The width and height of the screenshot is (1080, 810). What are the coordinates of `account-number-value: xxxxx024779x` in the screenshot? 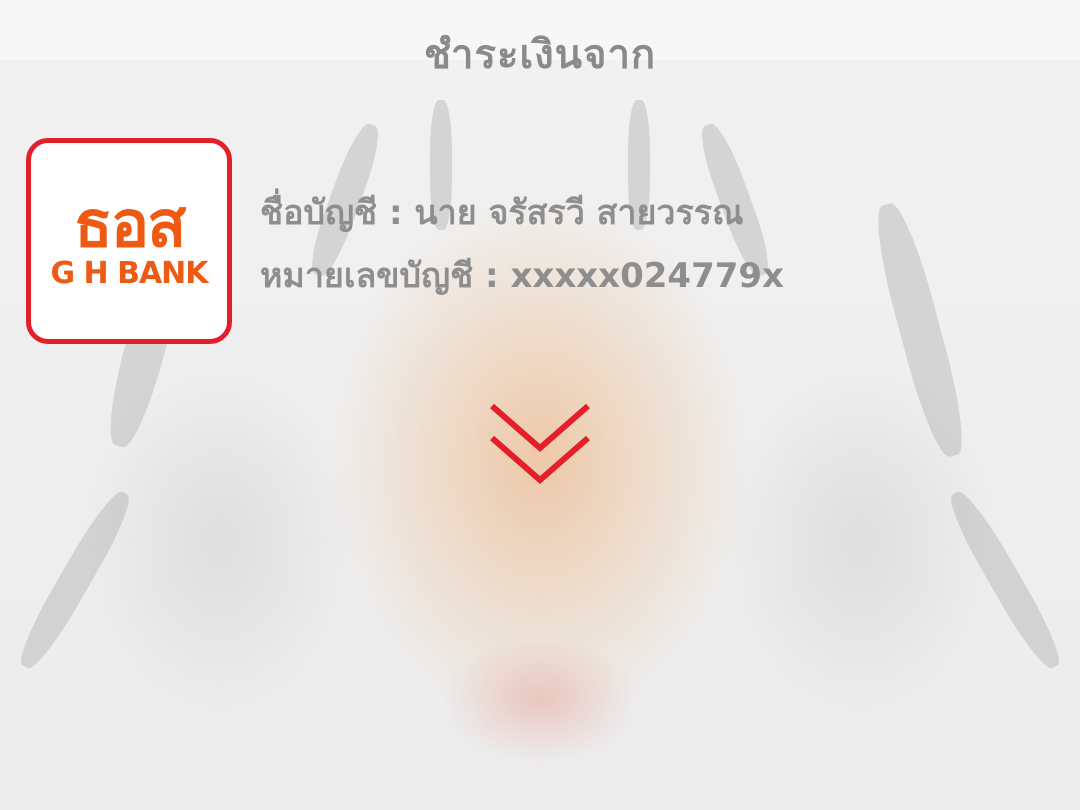 It's located at (647, 276).